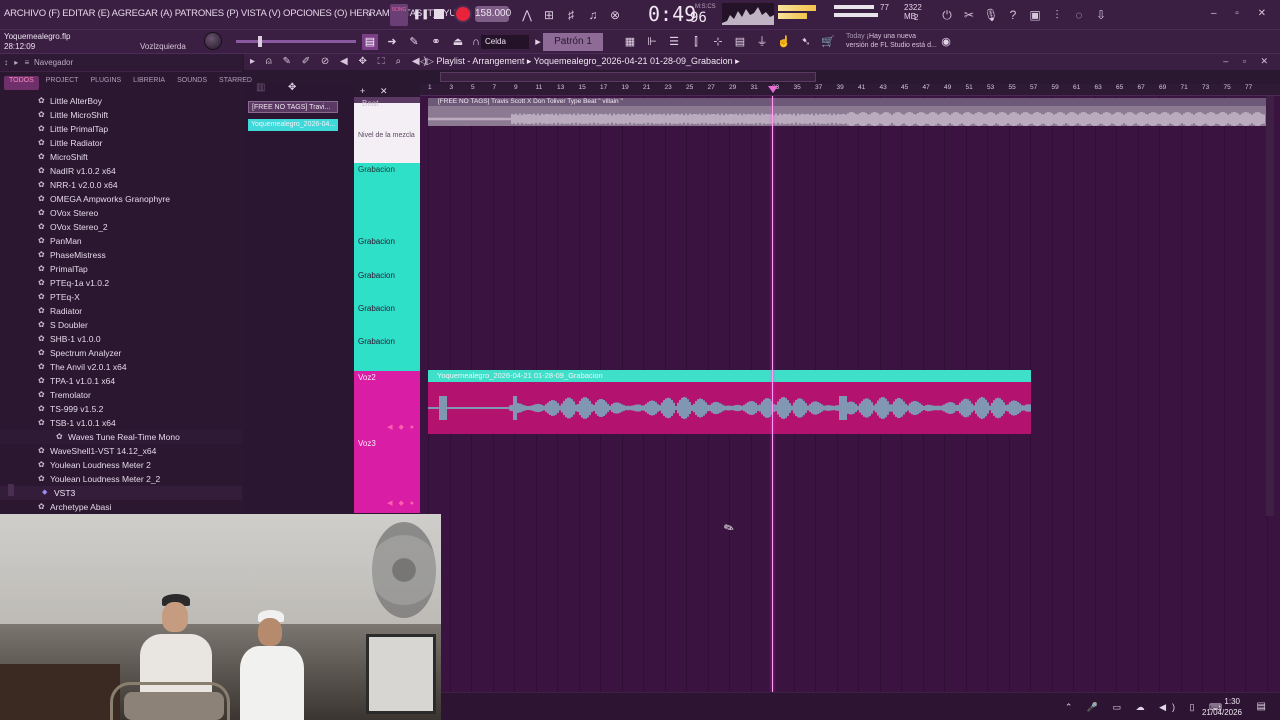 The height and width of the screenshot is (720, 1280). I want to click on list-item: PTEq-X, so click(121, 297).